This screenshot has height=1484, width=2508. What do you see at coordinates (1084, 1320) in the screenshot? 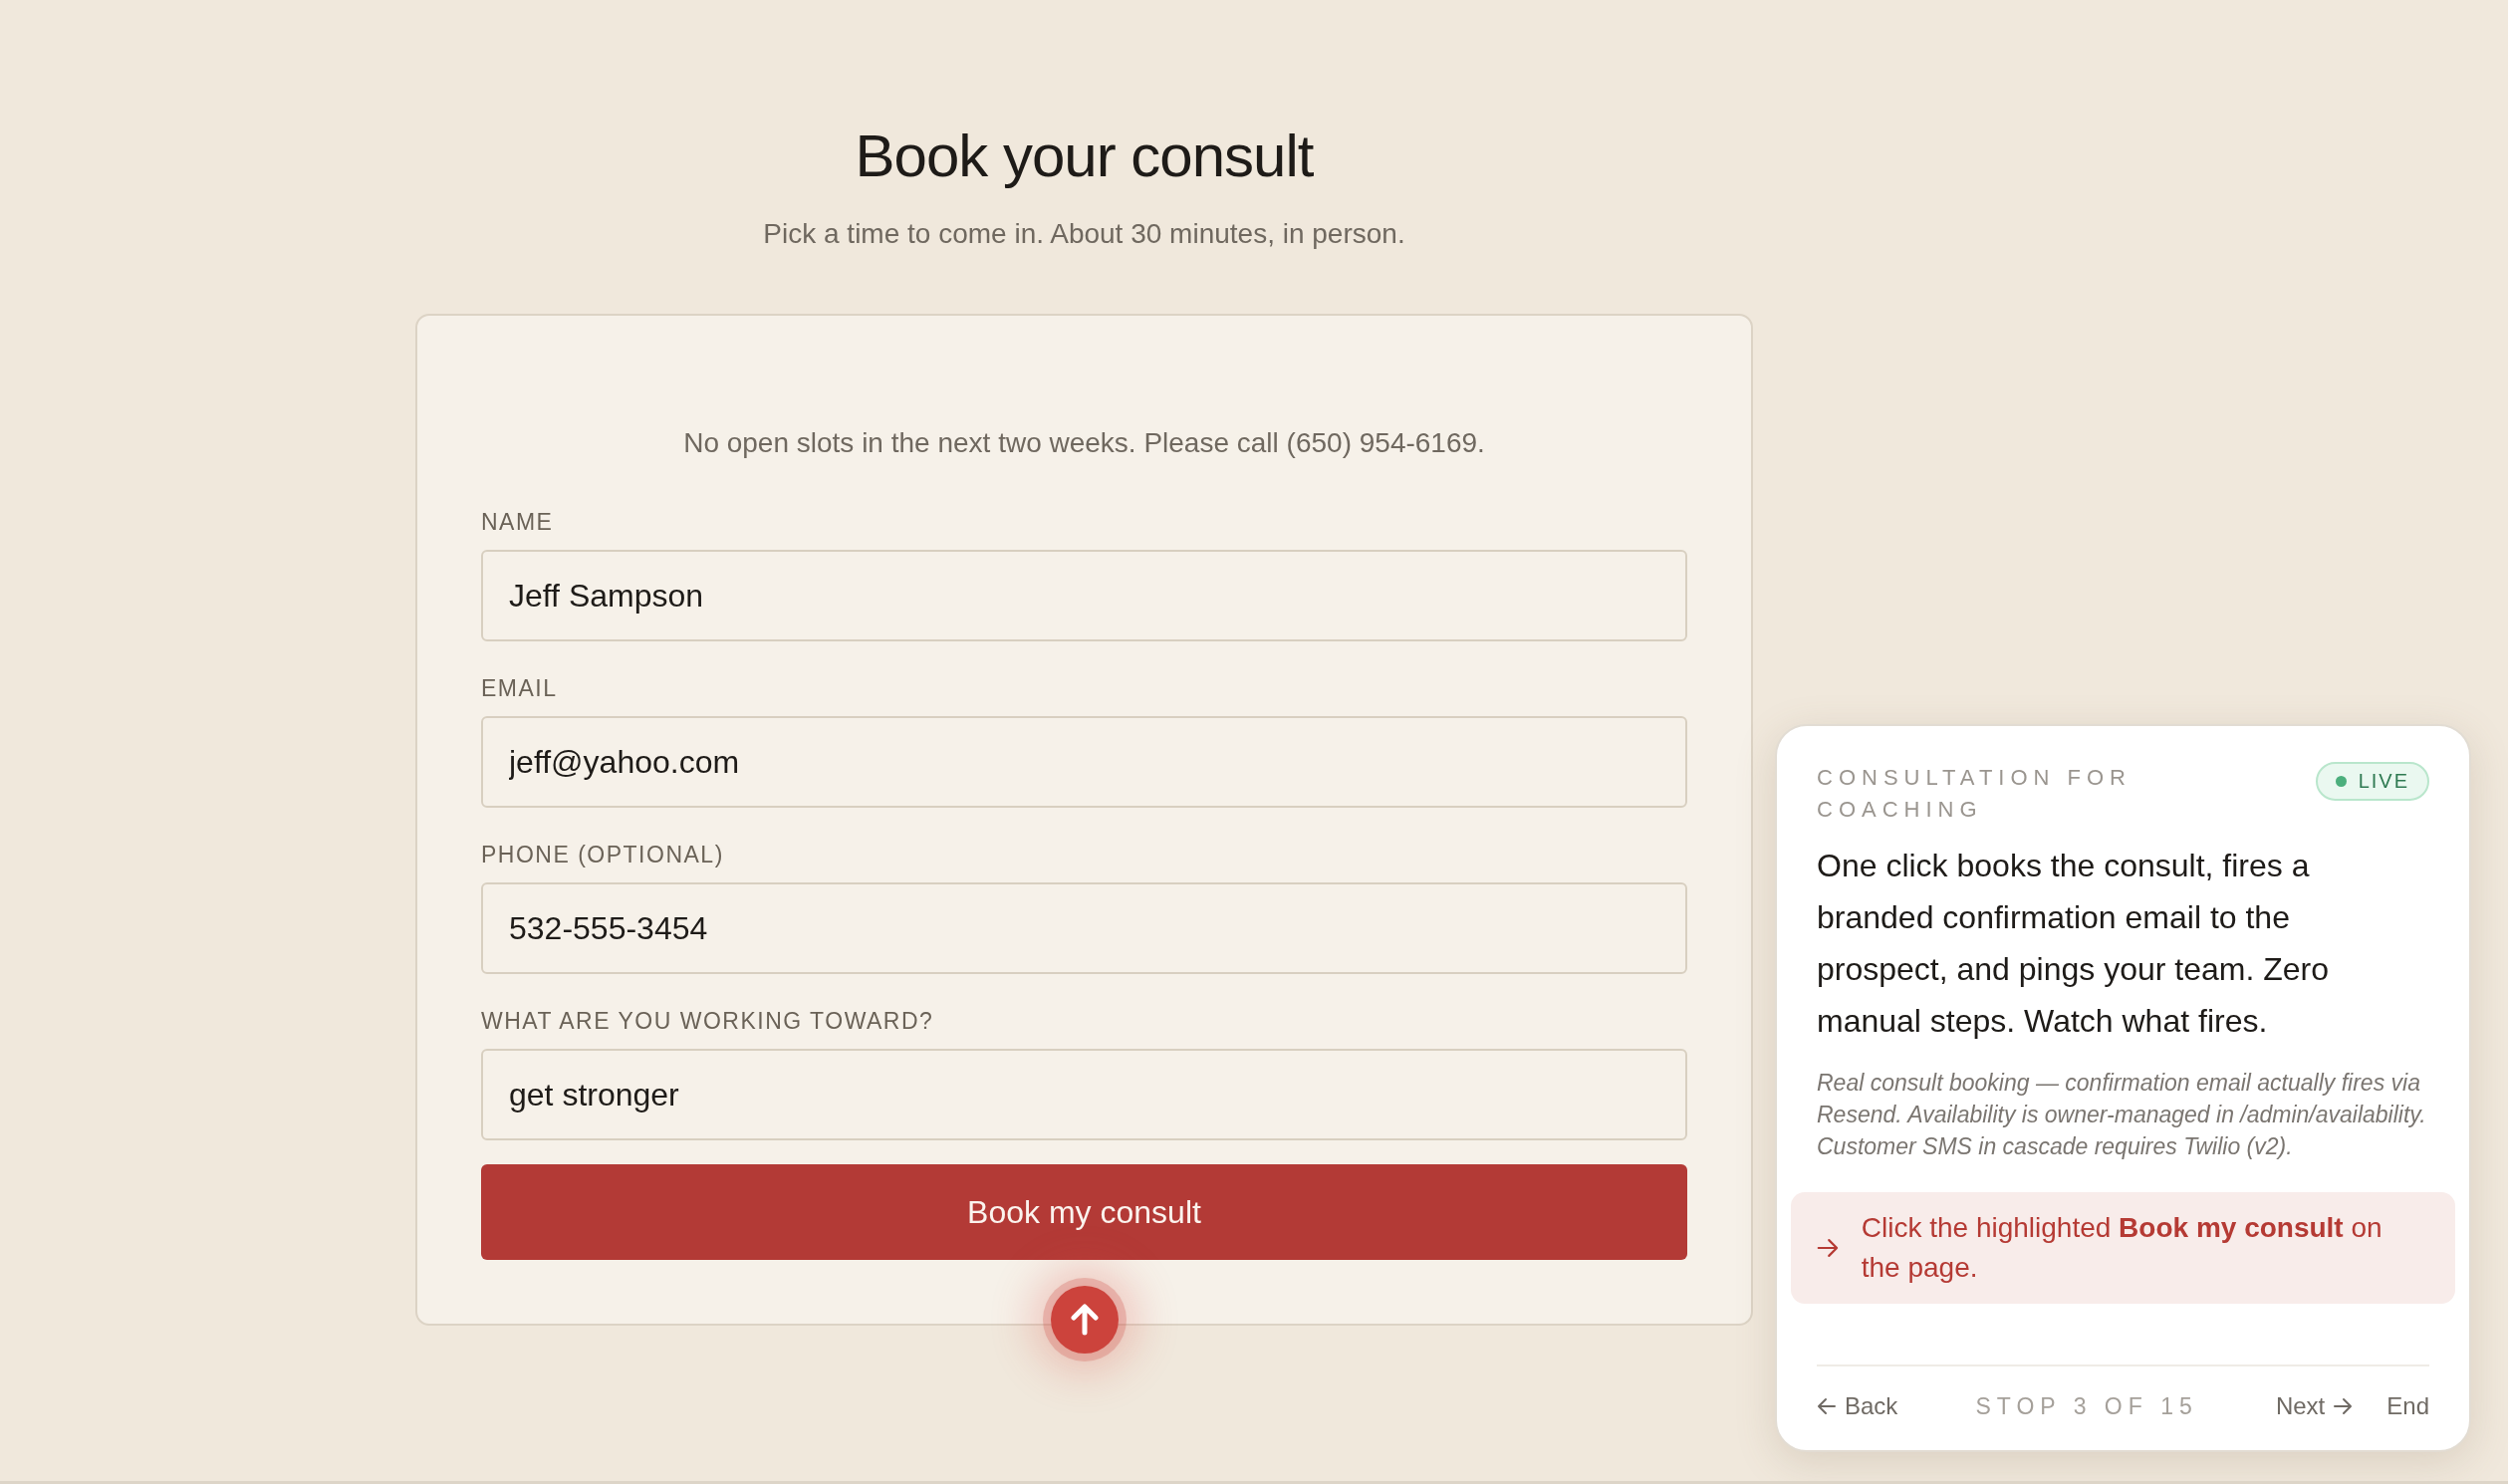
I see `arrow-up-icon` at bounding box center [1084, 1320].